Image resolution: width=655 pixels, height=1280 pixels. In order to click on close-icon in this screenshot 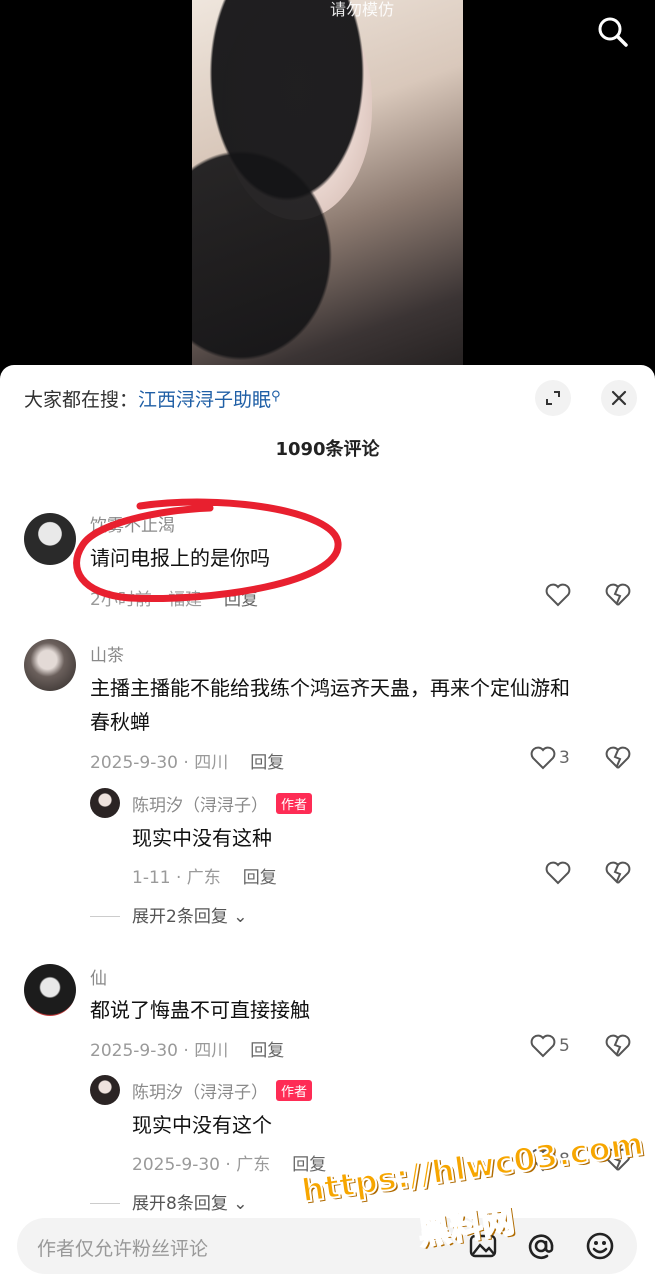, I will do `click(619, 398)`.